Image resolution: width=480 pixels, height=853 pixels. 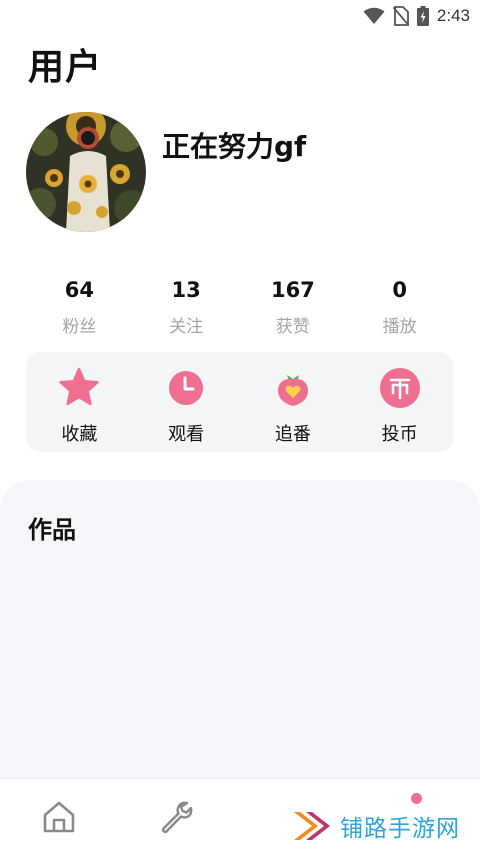 I want to click on username: 正在努力gf, so click(x=234, y=146).